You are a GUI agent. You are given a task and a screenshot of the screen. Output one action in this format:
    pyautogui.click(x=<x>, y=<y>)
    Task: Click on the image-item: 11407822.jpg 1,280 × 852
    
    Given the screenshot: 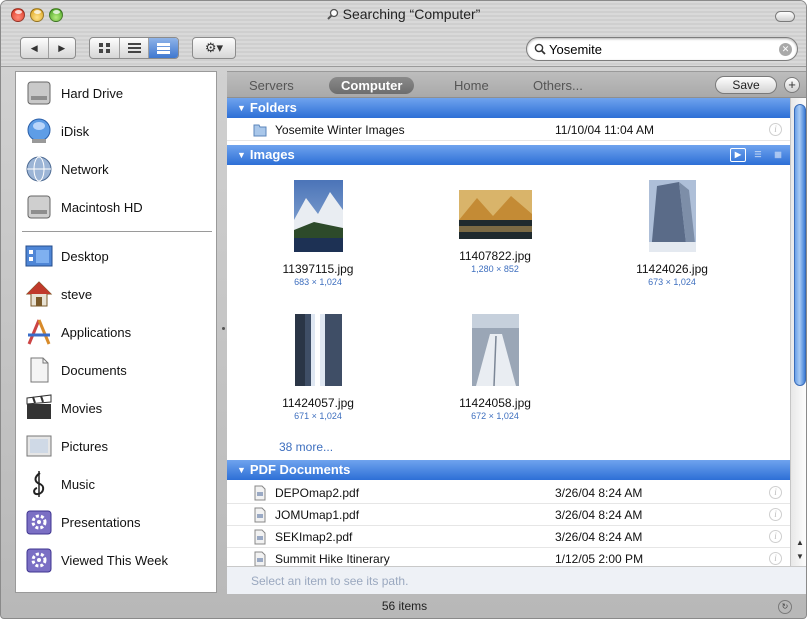 What is the action you would take?
    pyautogui.click(x=495, y=232)
    